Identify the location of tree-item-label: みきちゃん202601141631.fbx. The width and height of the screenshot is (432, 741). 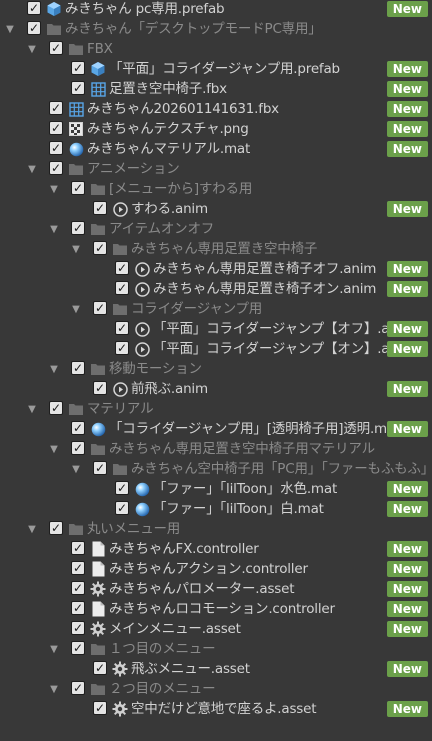
(183, 109).